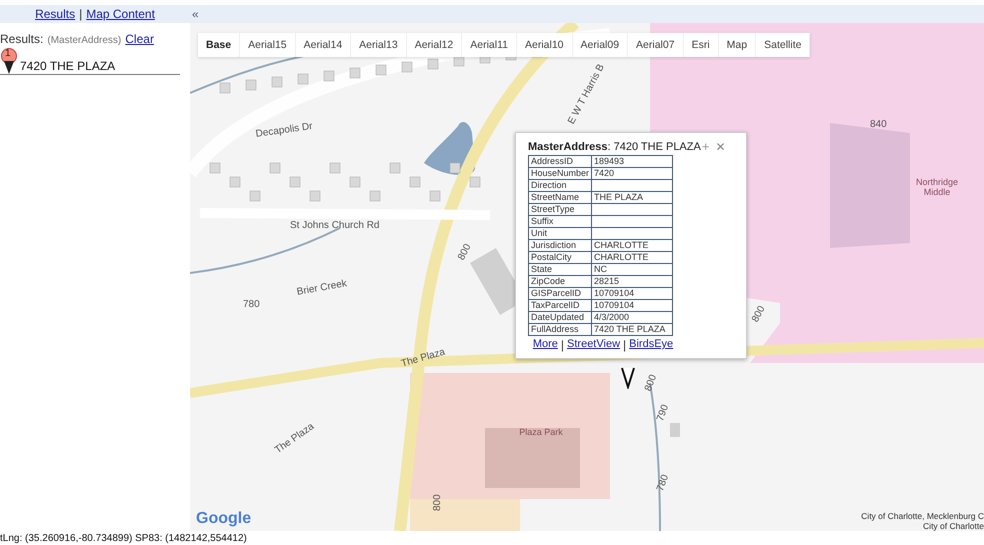 Image resolution: width=984 pixels, height=545 pixels. Describe the element at coordinates (268, 45) in the screenshot. I see `basemap-tab: Aerial15` at that location.